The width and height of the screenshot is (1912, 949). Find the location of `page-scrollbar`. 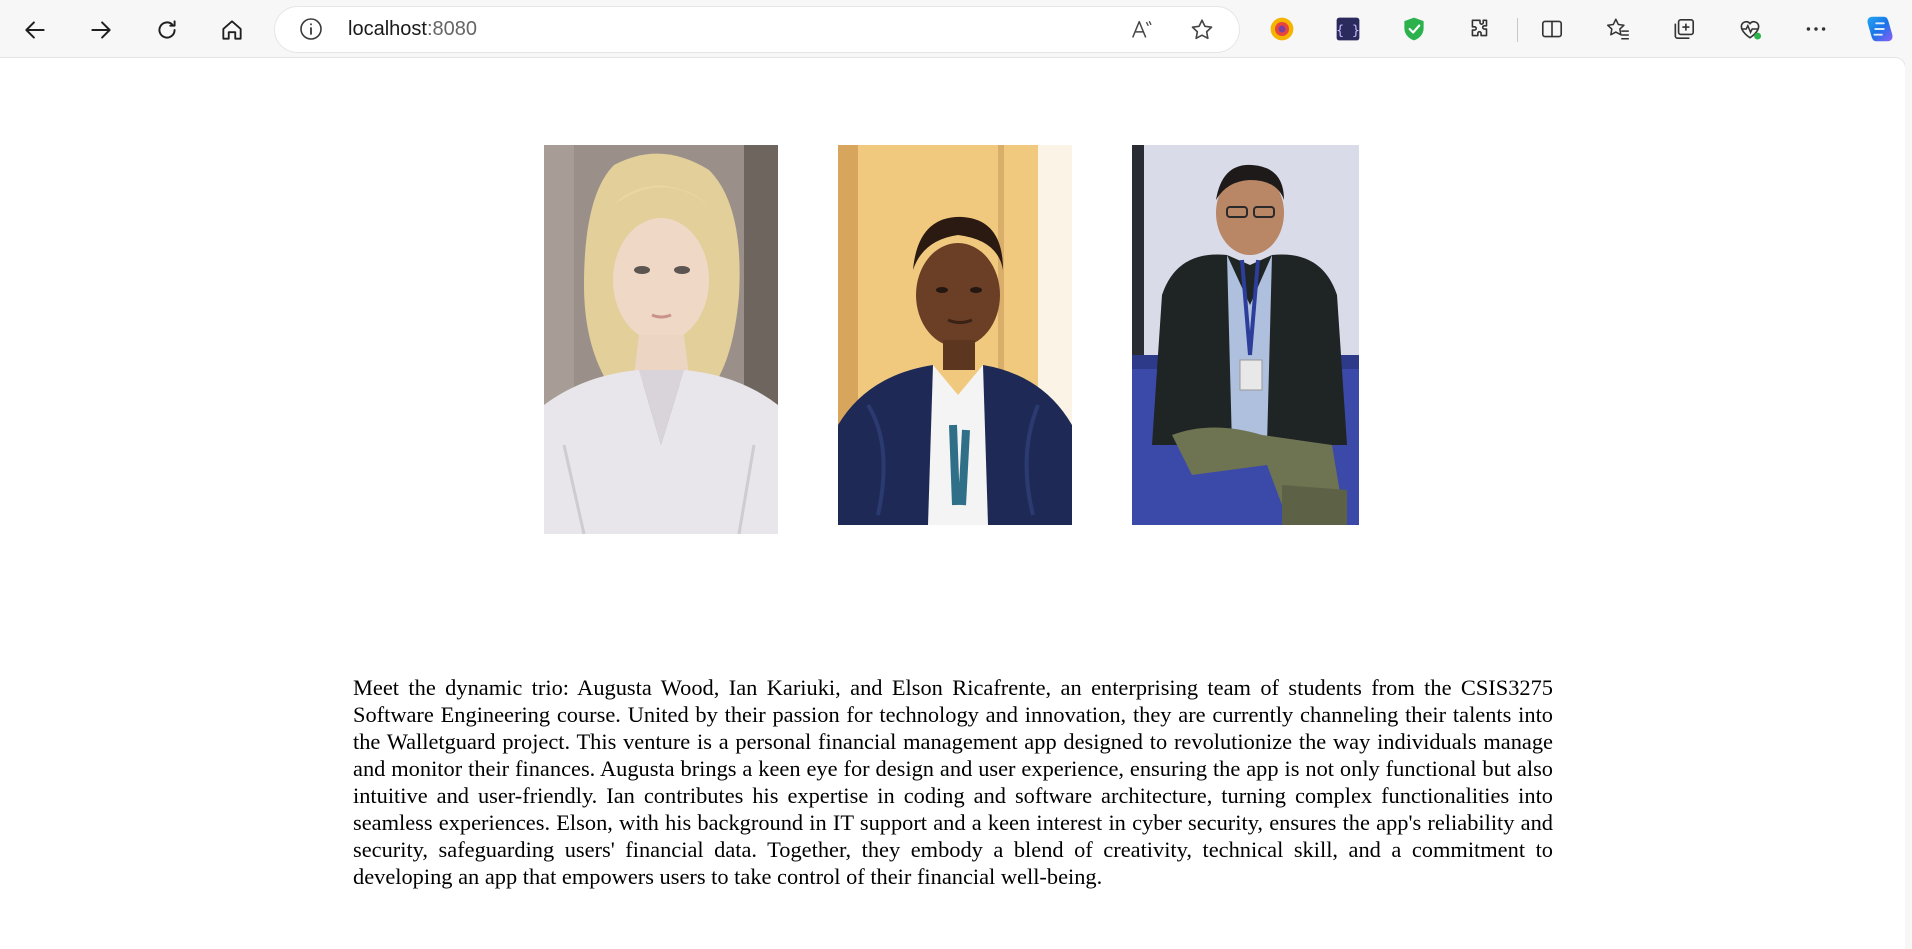

page-scrollbar is located at coordinates (1908, 503).